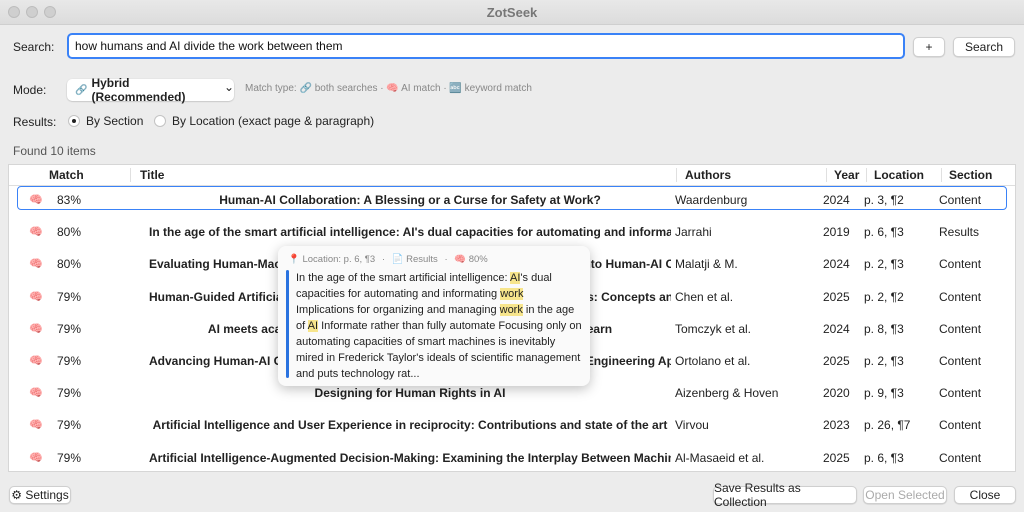 Image resolution: width=1024 pixels, height=512 pixels. Describe the element at coordinates (54, 151) in the screenshot. I see `found-count: Found 10 items` at that location.